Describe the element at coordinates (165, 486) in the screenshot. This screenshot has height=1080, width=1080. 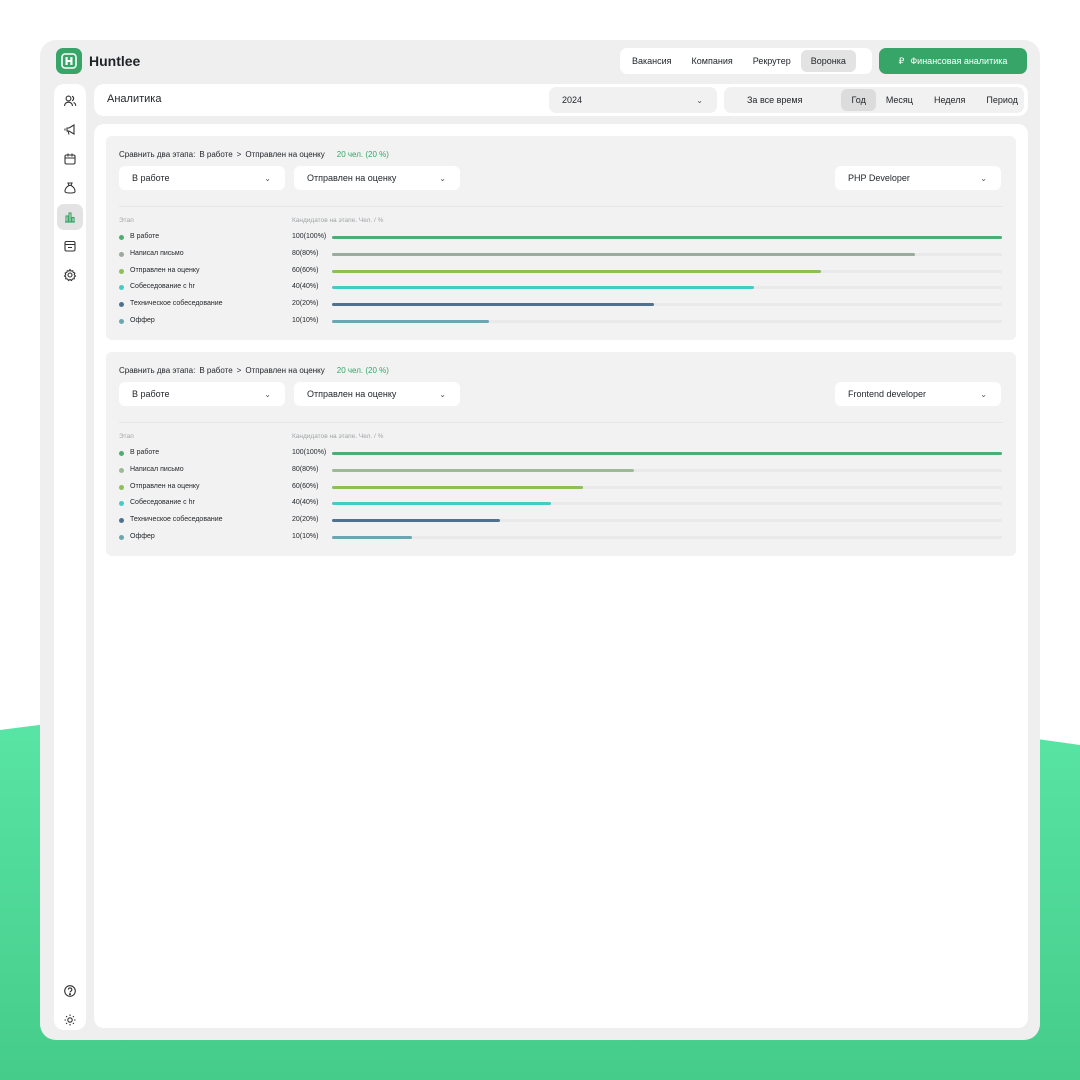
I see `stage-label: Отправлен на оценку` at that location.